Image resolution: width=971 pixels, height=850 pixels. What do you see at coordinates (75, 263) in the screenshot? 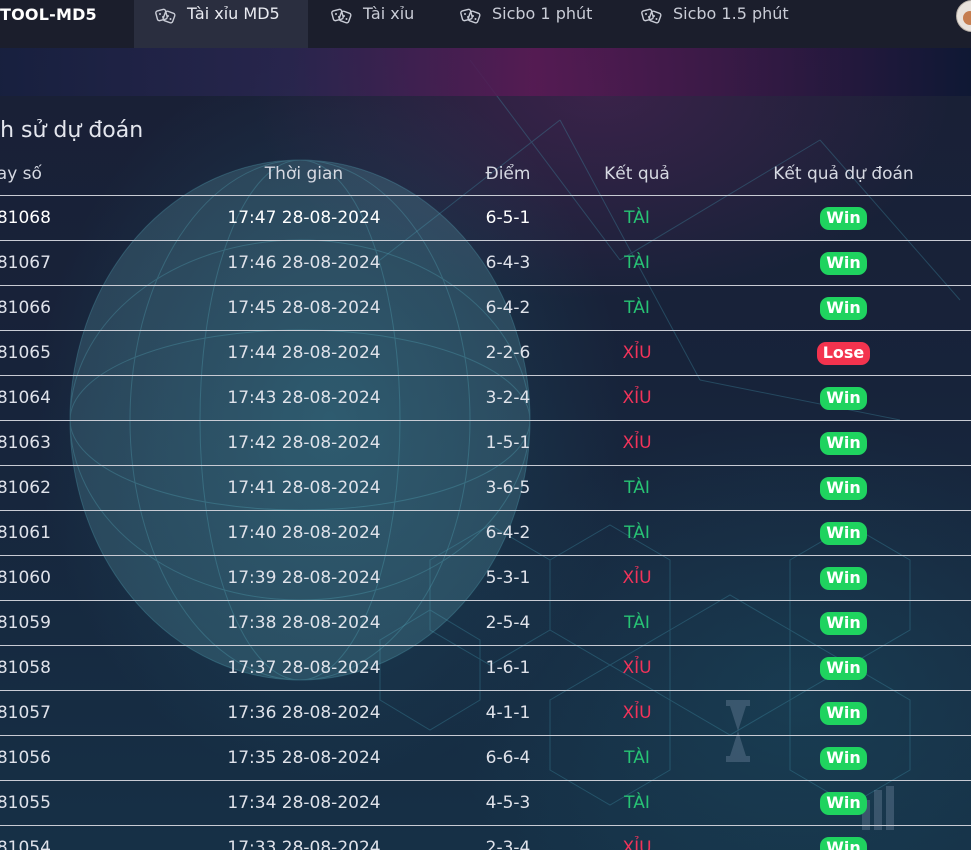
I see `cell-round-id: 281067` at bounding box center [75, 263].